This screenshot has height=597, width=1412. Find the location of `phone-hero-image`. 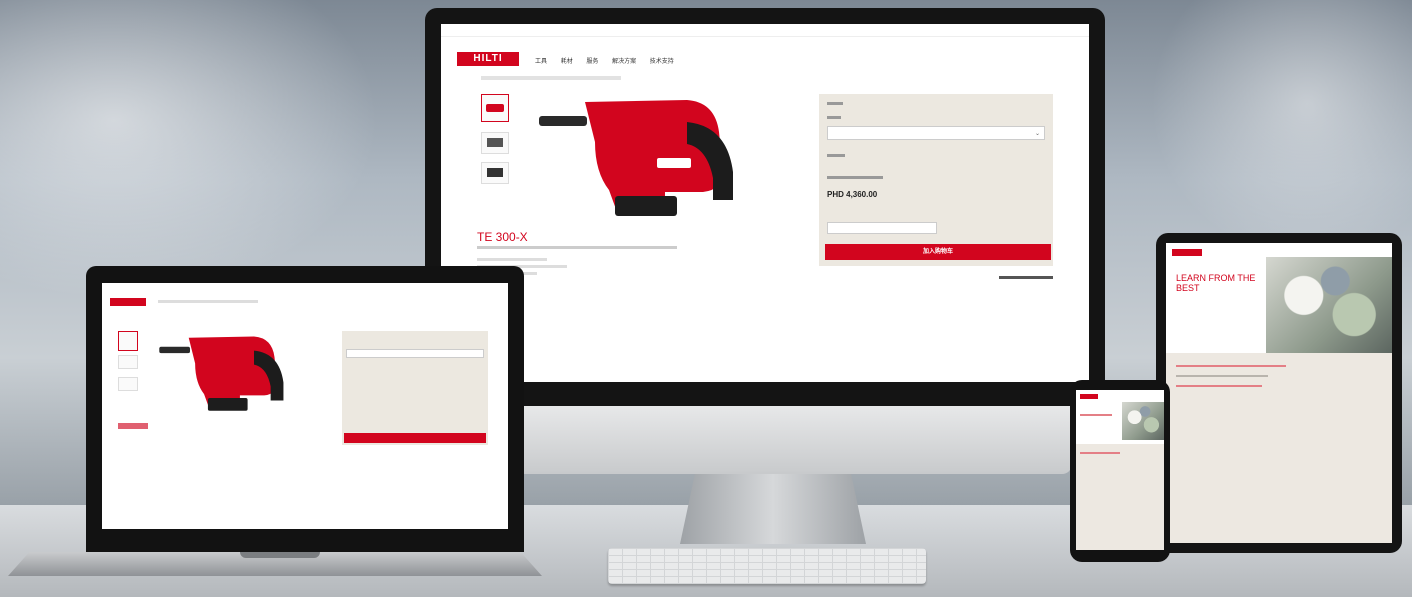

phone-hero-image is located at coordinates (1143, 421).